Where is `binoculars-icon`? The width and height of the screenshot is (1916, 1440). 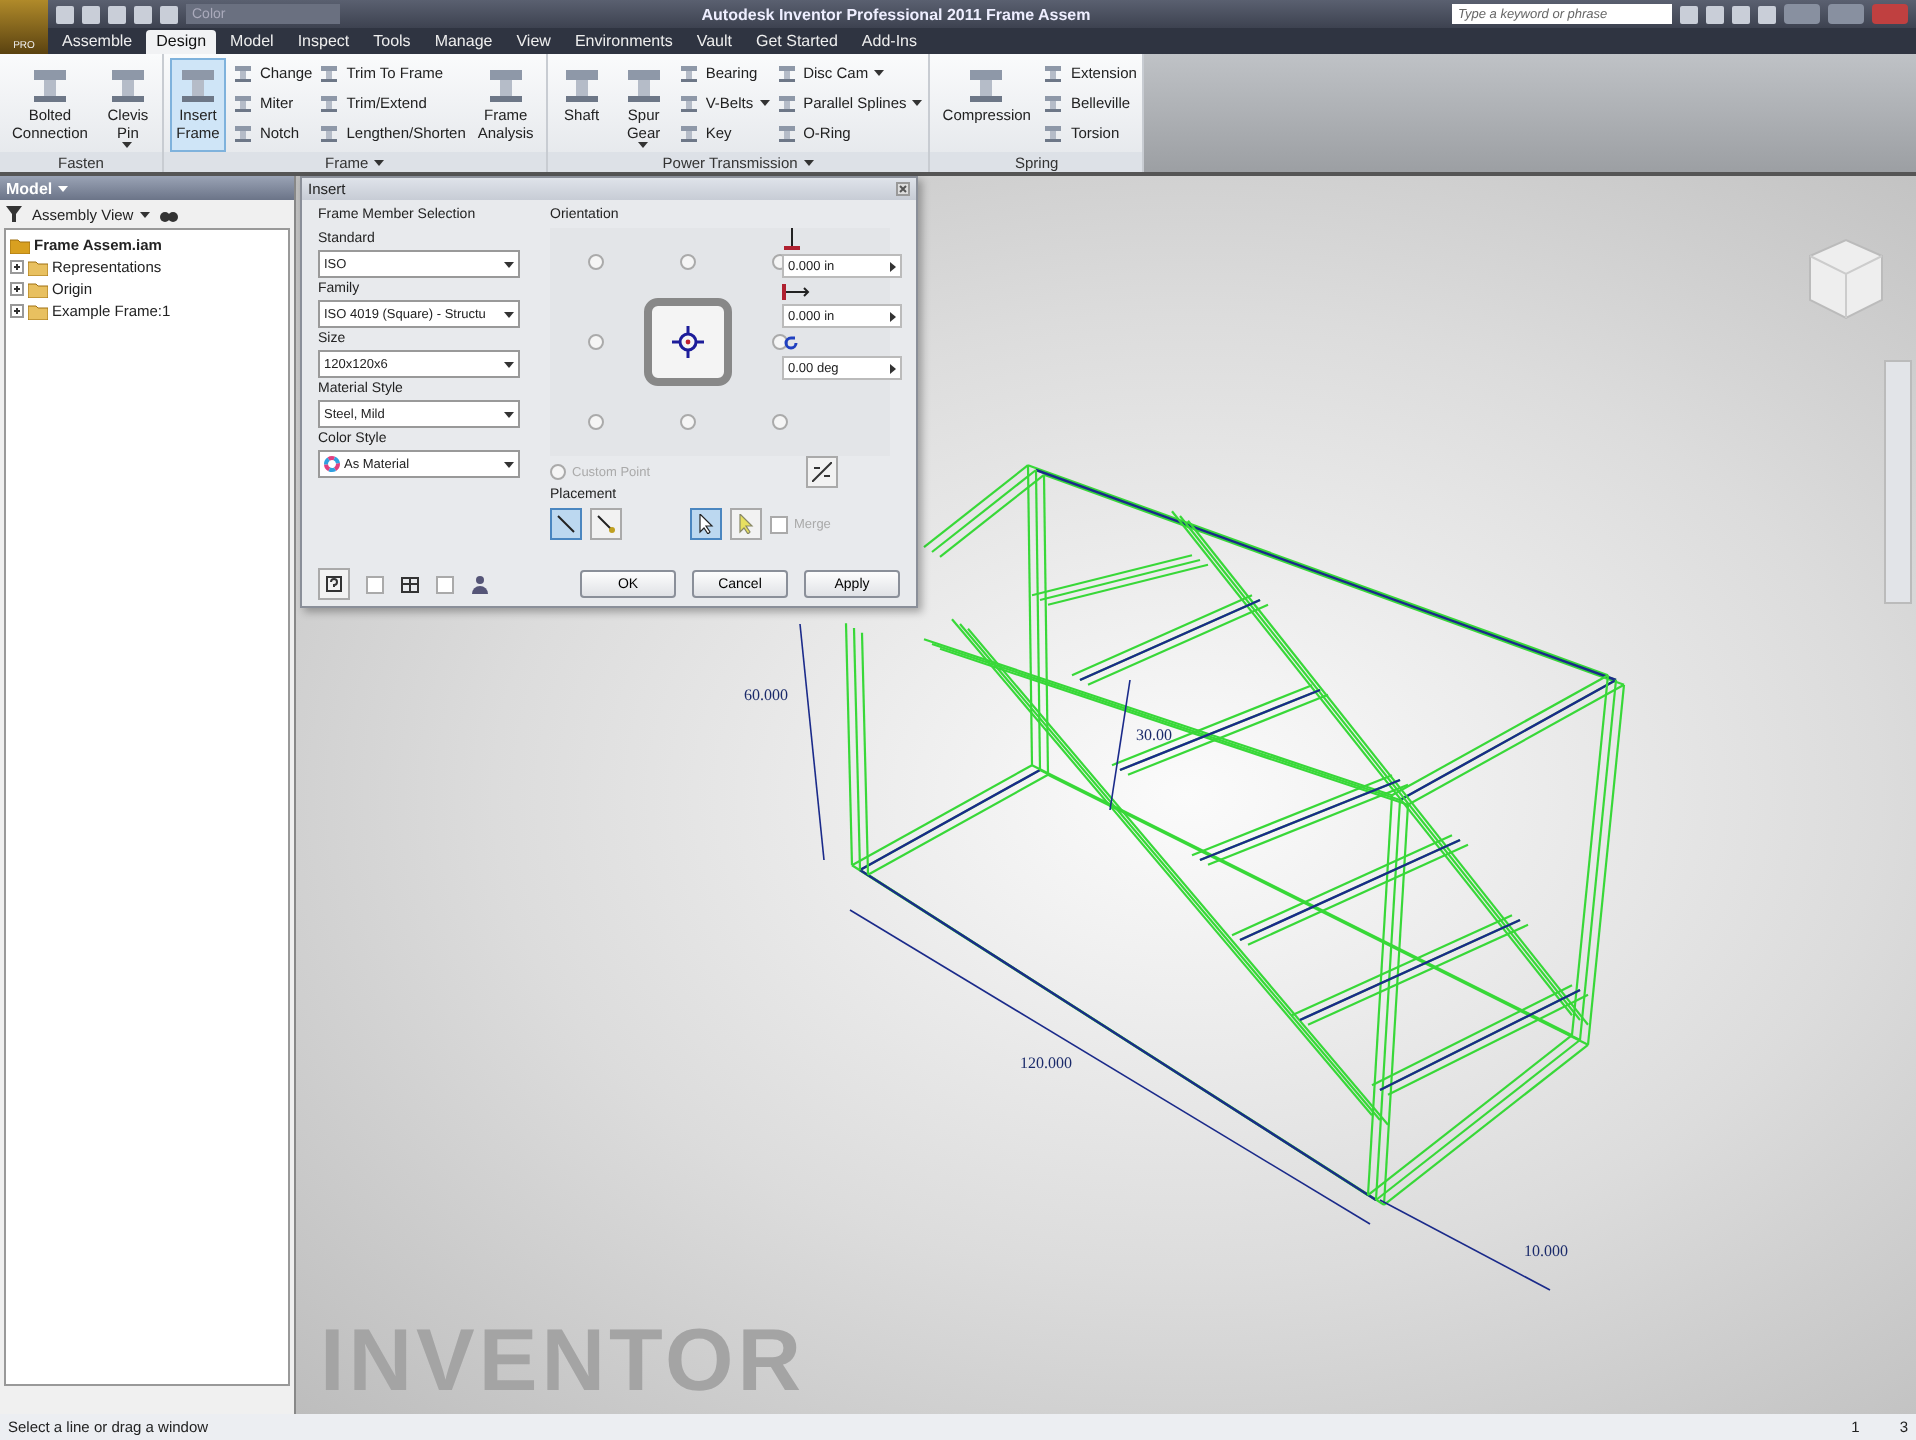
binoculars-icon is located at coordinates (168, 214).